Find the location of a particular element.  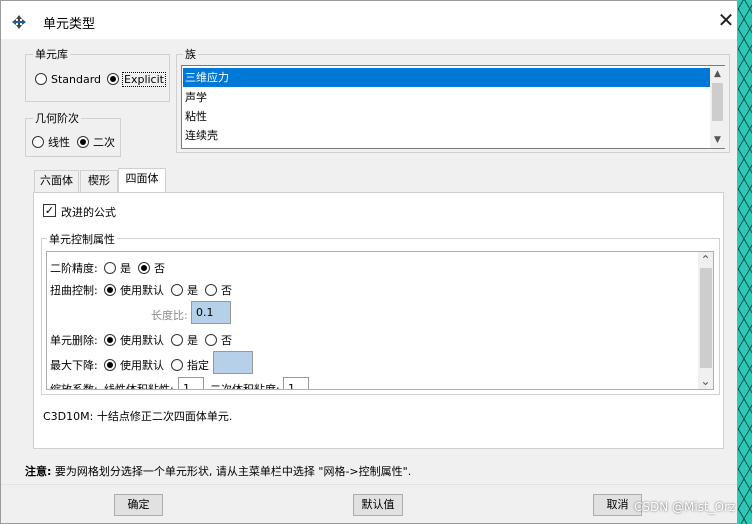

radio-deletion-yes: 是 is located at coordinates (184, 340).